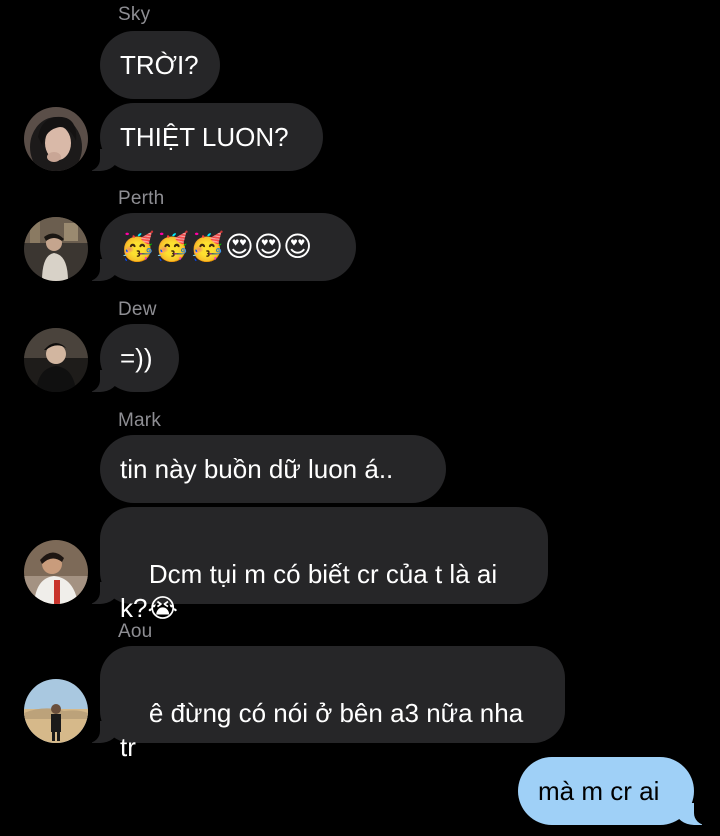 The image size is (720, 836). Describe the element at coordinates (56, 360) in the screenshot. I see `avatar-dew` at that location.